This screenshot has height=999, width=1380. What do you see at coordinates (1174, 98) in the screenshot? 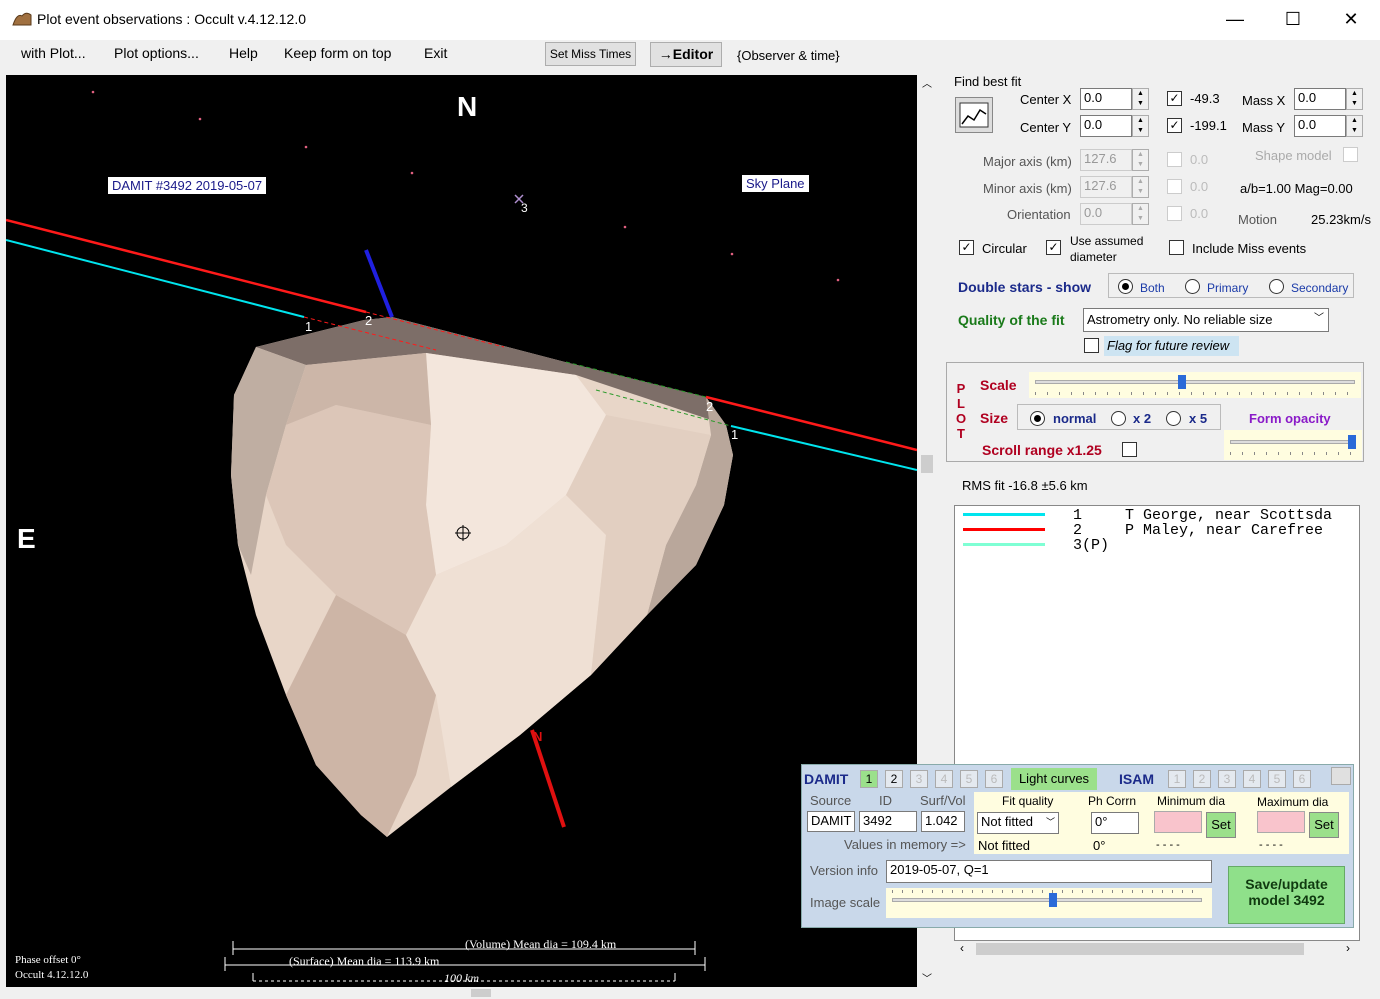
I see `center-x-checkbox: ✓` at bounding box center [1174, 98].